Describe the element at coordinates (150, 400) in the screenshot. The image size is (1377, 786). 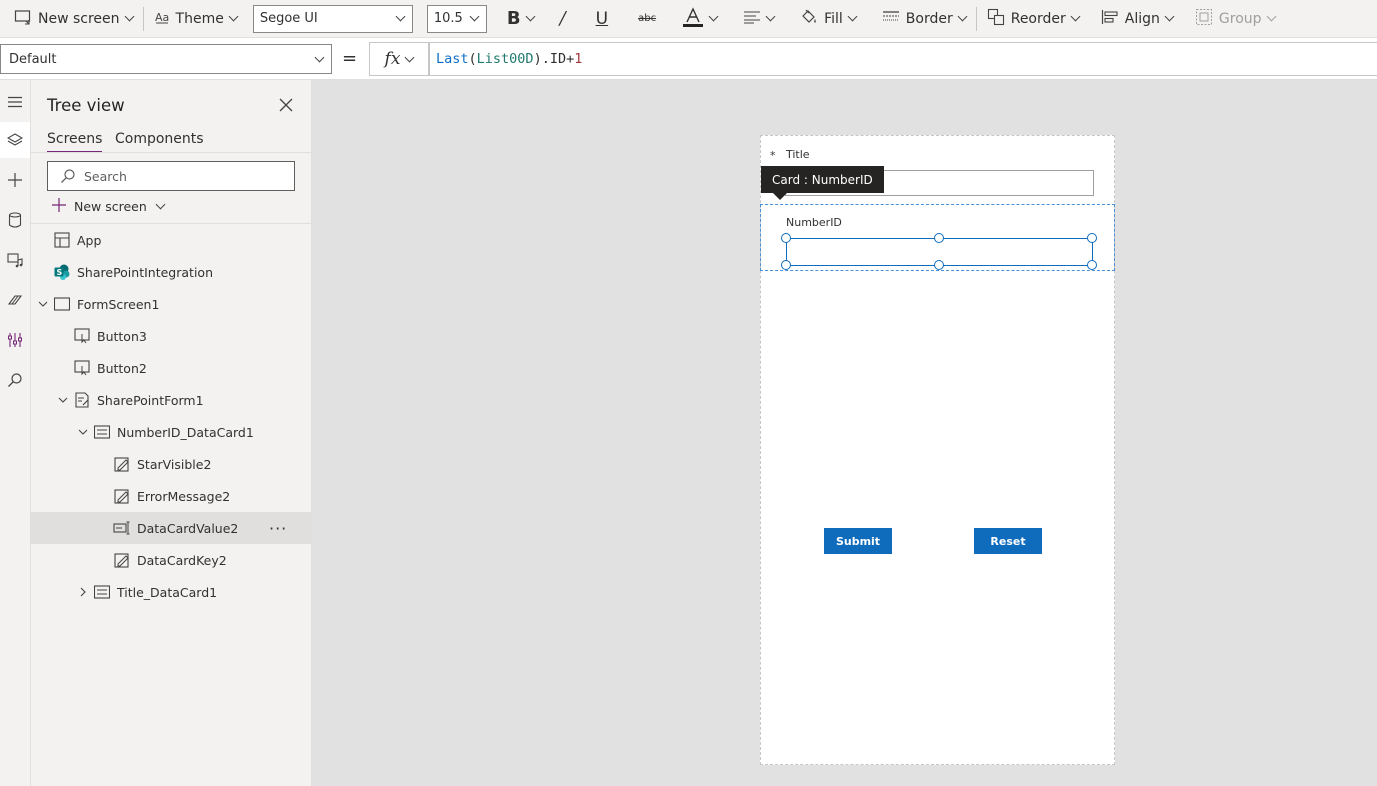
I see `tree-node-label: SharePointForm1` at that location.